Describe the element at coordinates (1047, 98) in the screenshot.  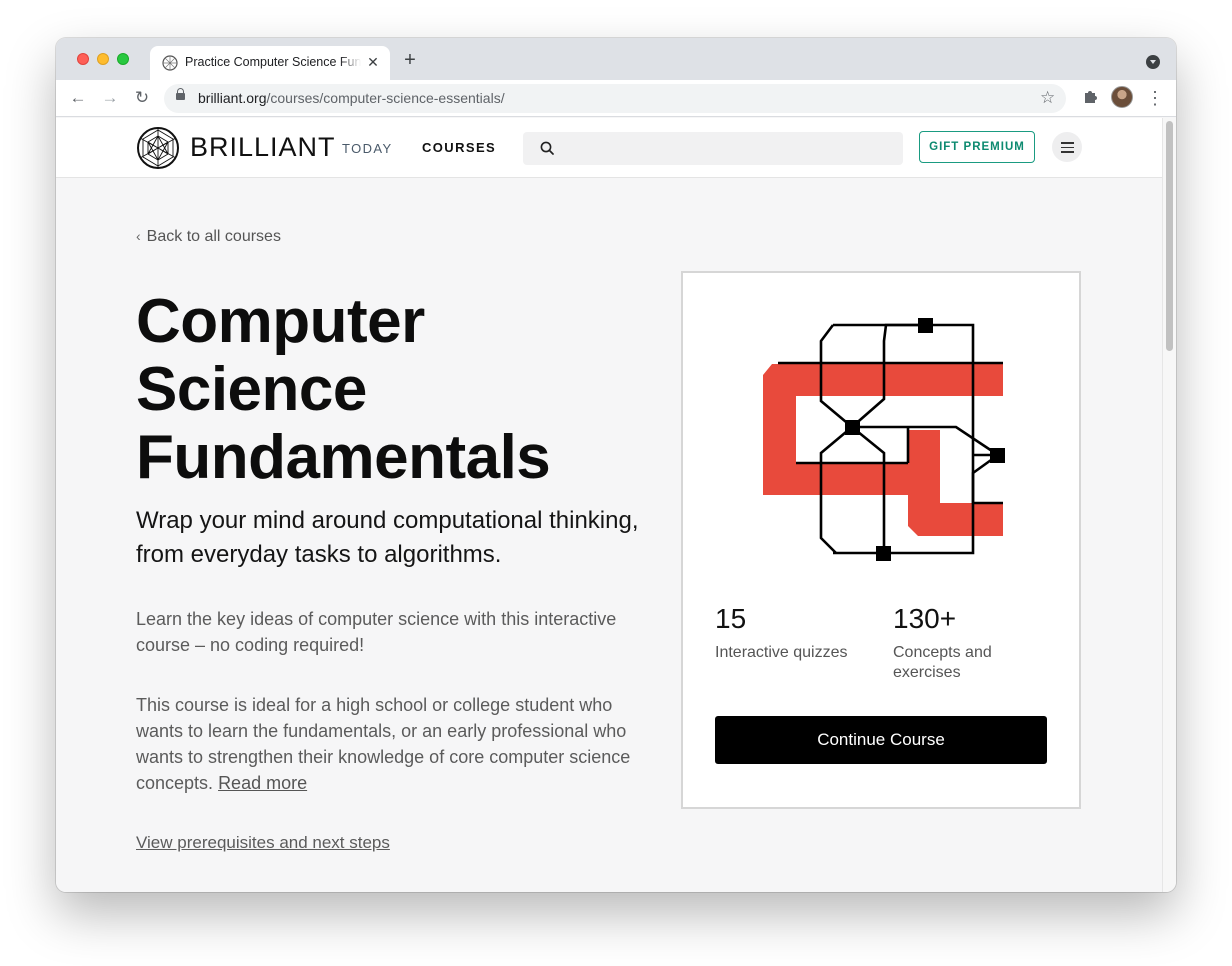
I see `bookmark-star-icon: ☆` at that location.